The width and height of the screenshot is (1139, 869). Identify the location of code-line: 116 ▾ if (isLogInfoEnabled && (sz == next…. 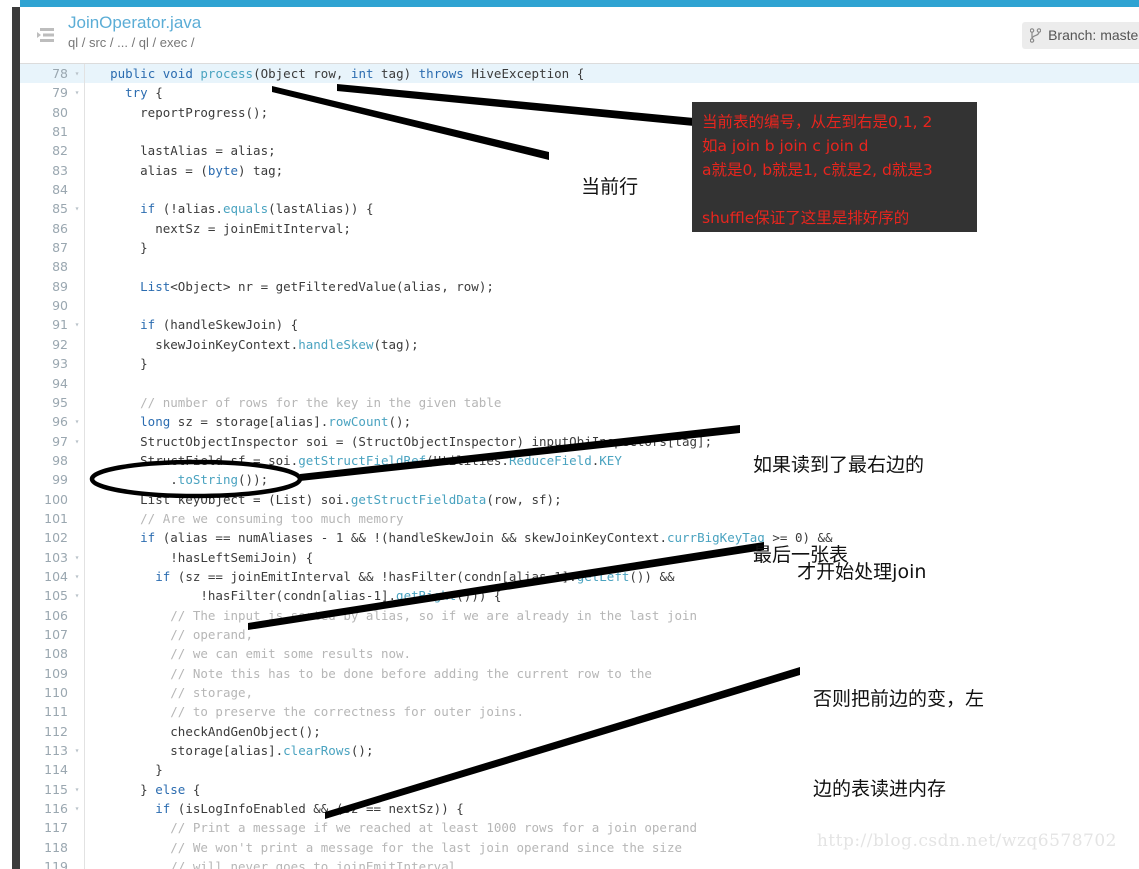
(579, 809).